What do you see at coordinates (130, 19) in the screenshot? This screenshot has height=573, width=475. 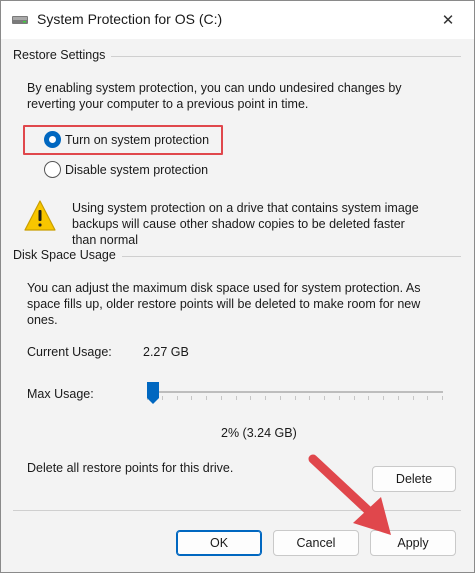 I see `window-title: System Protection for OS (C:)` at bounding box center [130, 19].